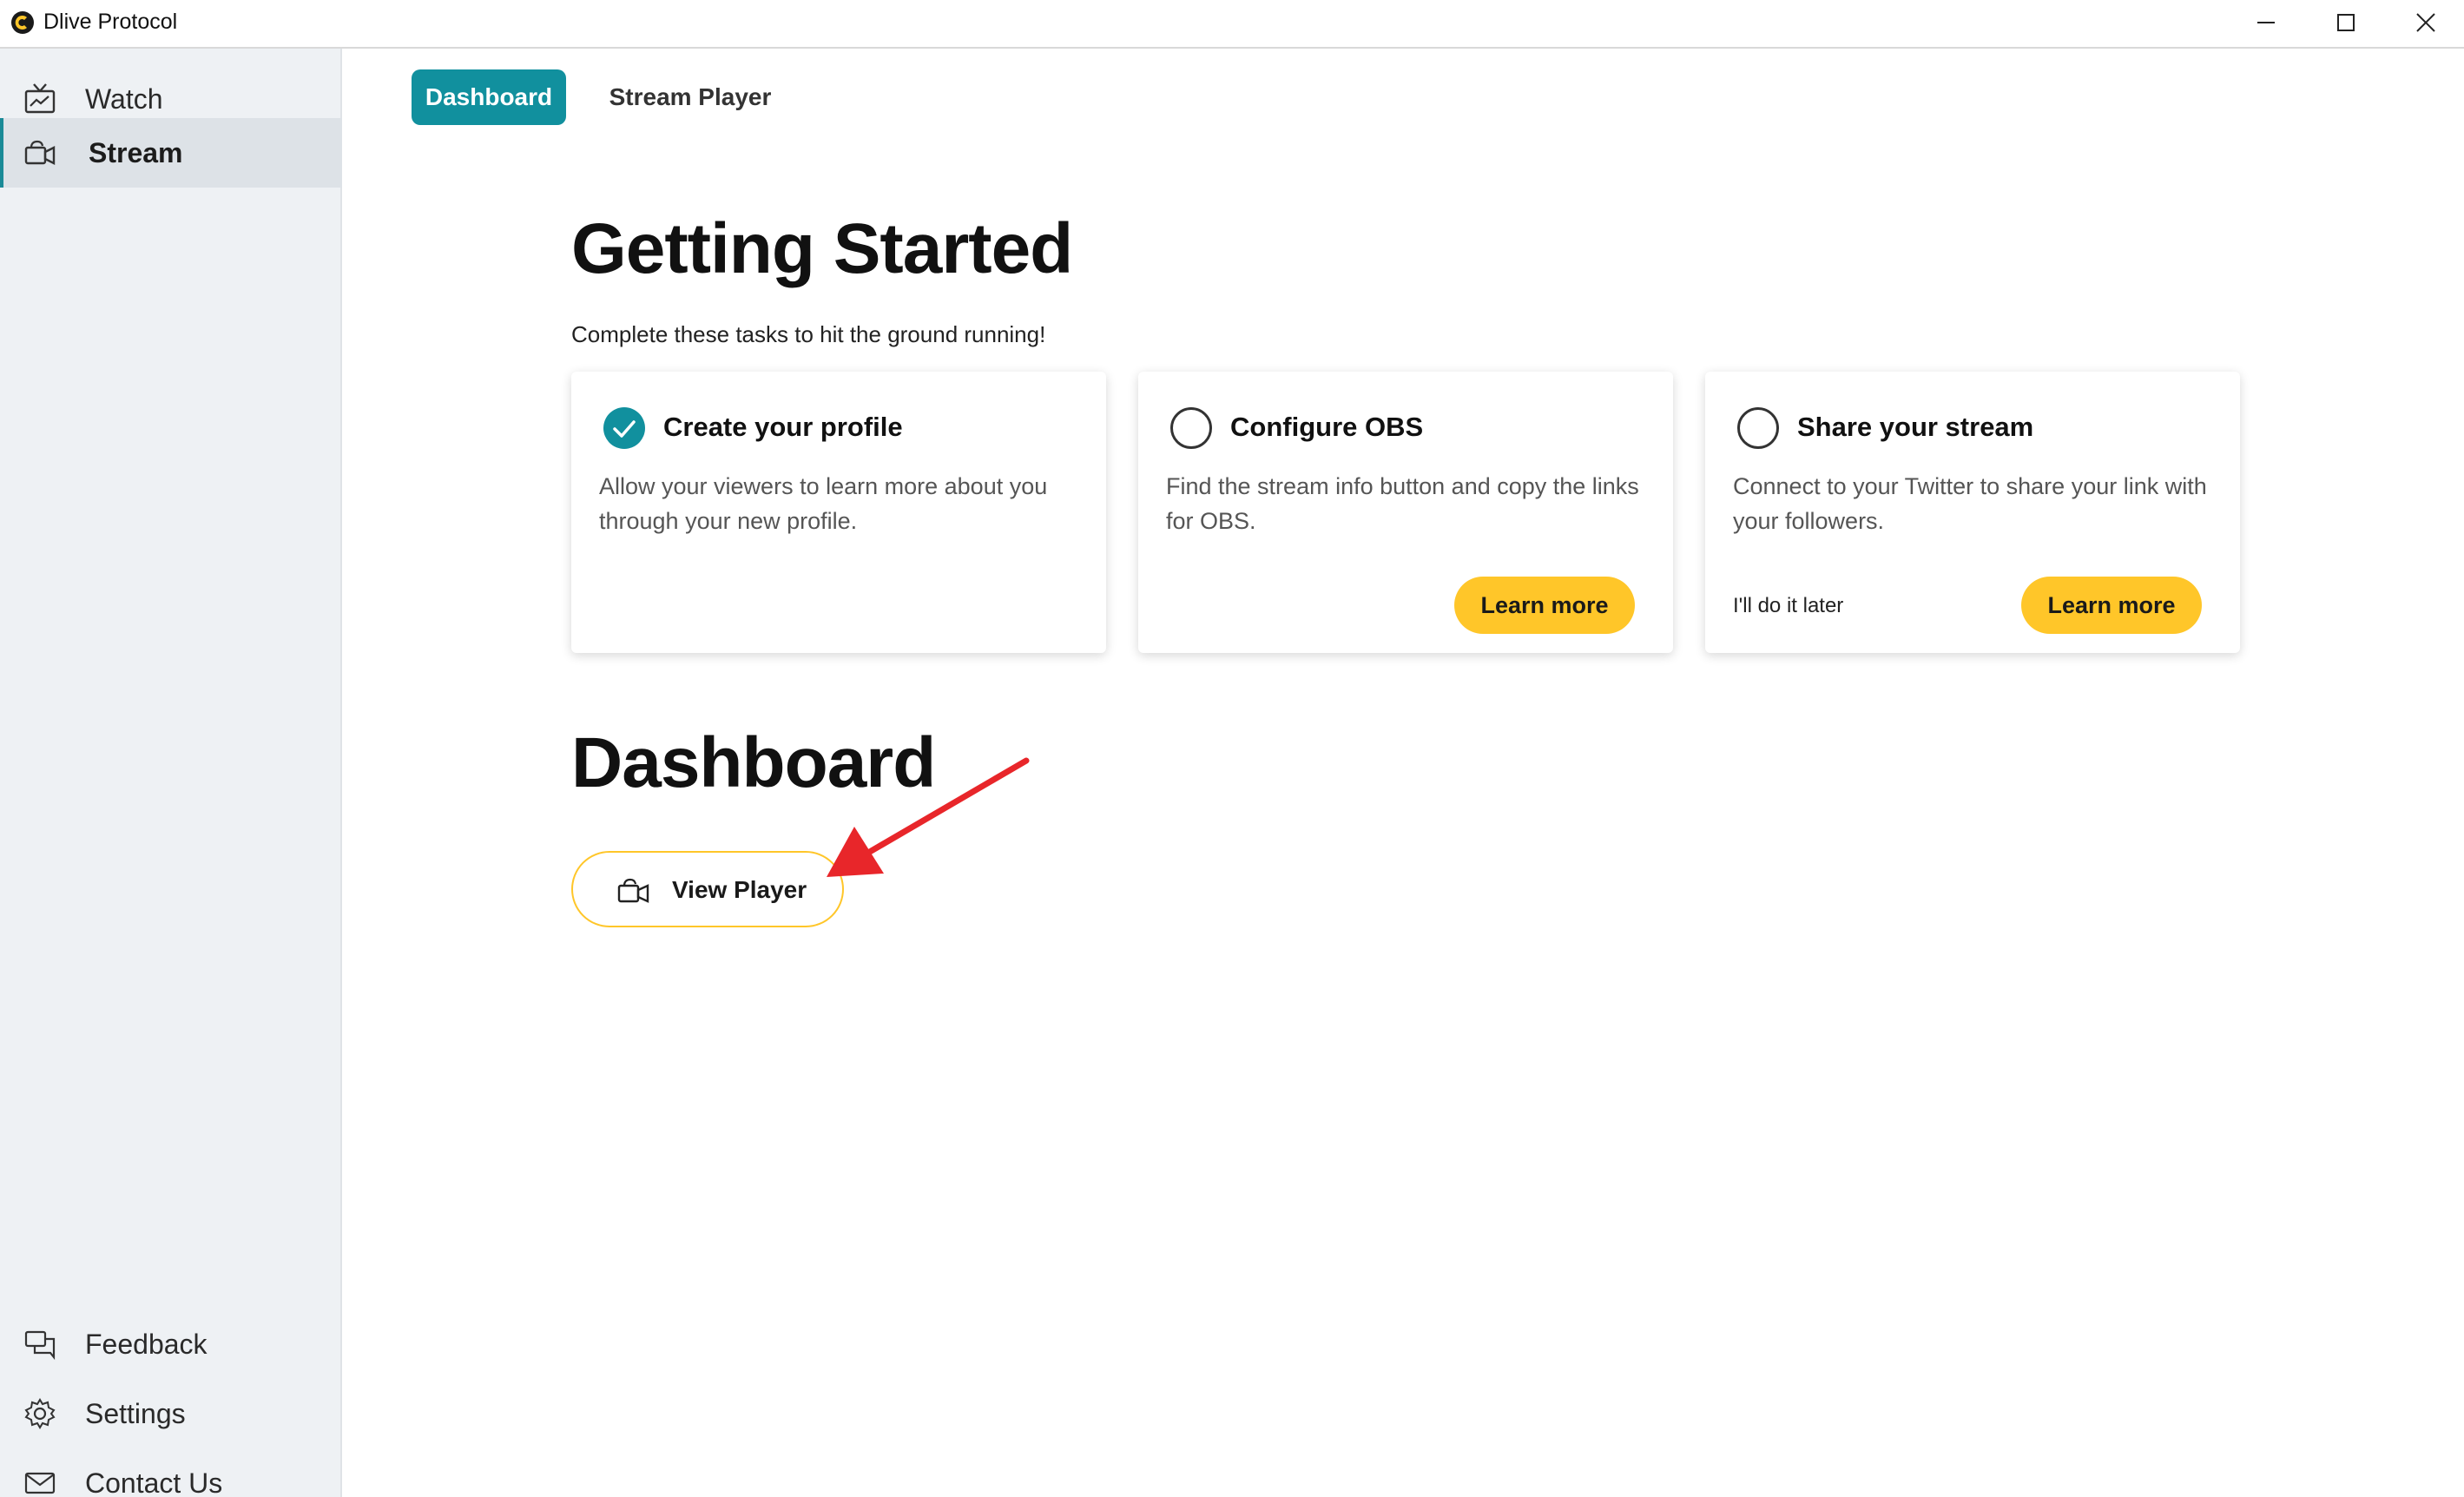 This screenshot has width=2464, height=1497. Describe the element at coordinates (822, 248) in the screenshot. I see `getting-started-title: Getting Started` at that location.